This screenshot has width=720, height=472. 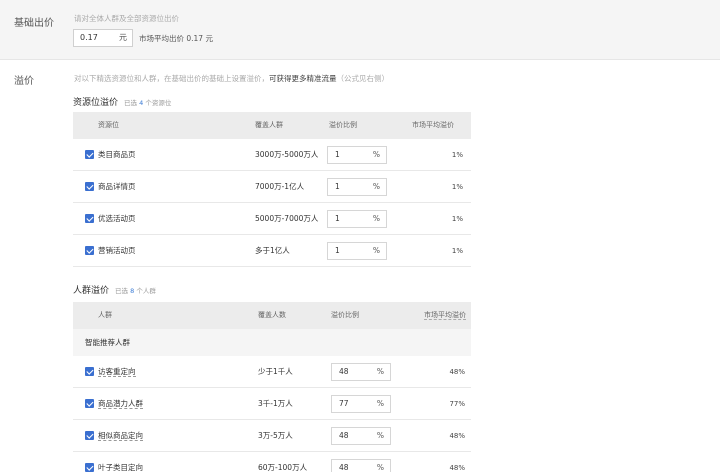 I want to click on table-row: 优选活动页 5000万-7000万人 1% 1%, so click(x=272, y=219).